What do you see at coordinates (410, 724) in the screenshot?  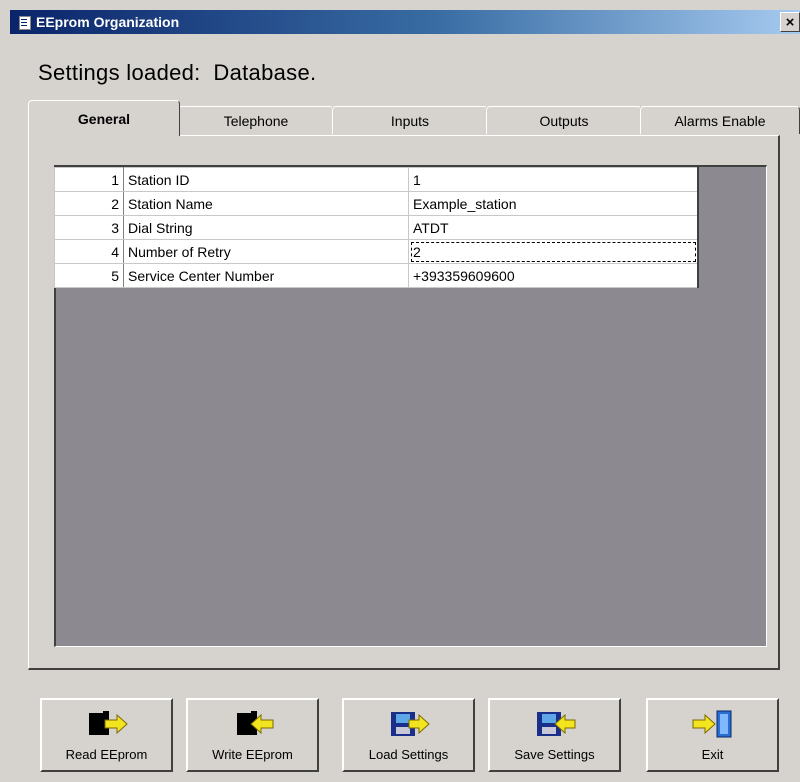 I see `disk-arrow-right-icon` at bounding box center [410, 724].